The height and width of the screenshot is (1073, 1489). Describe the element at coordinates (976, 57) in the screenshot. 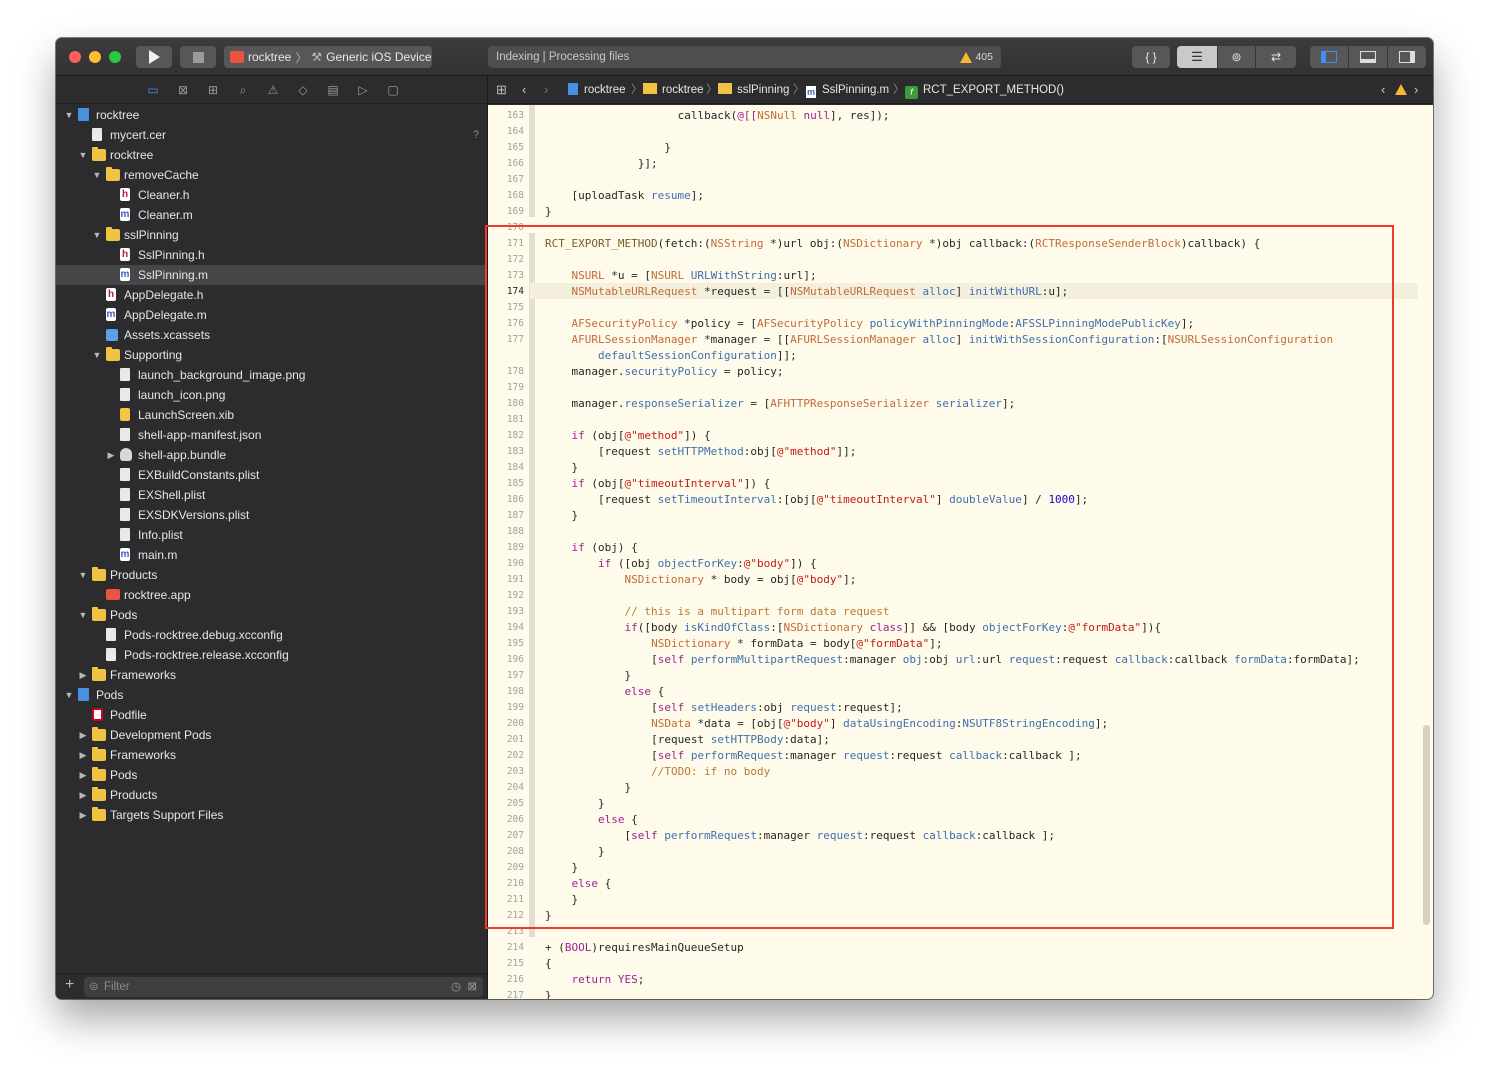

I see `warning-indicator: 405` at that location.